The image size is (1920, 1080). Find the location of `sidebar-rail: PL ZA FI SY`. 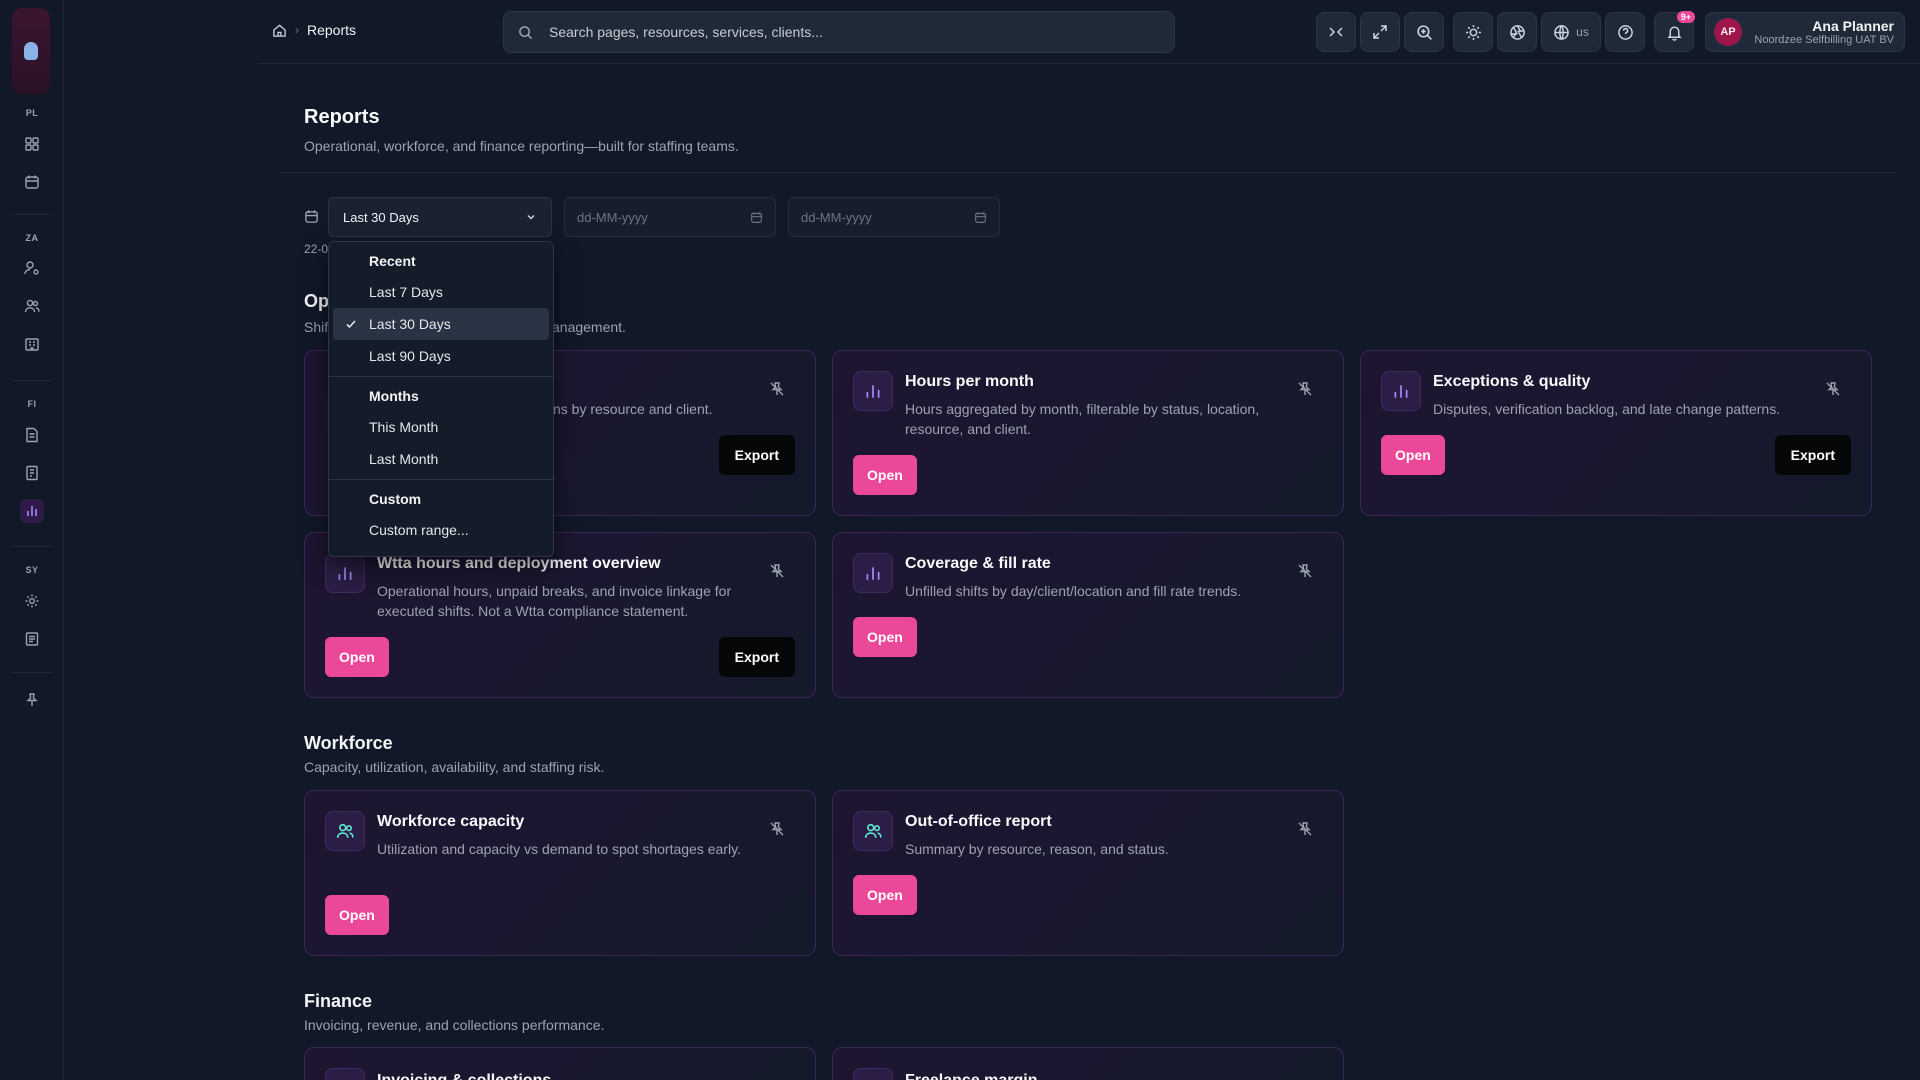

sidebar-rail: PL ZA FI SY is located at coordinates (32, 540).